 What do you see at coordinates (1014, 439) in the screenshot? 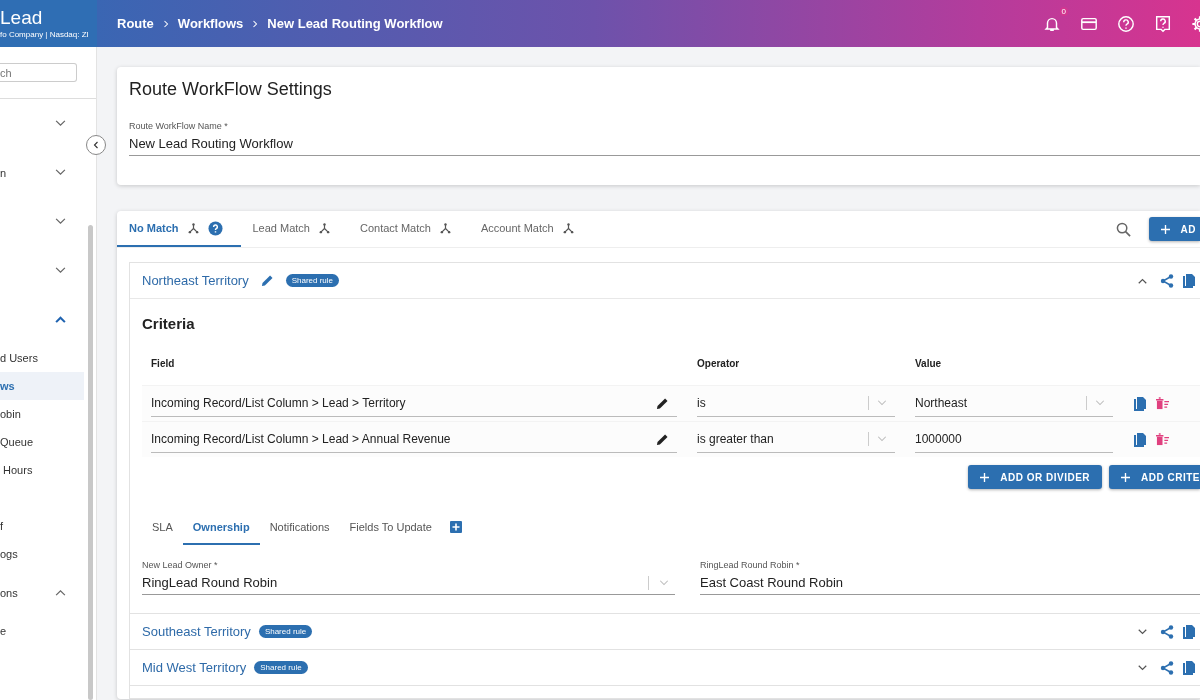
I see `value-input: 1000000` at bounding box center [1014, 439].